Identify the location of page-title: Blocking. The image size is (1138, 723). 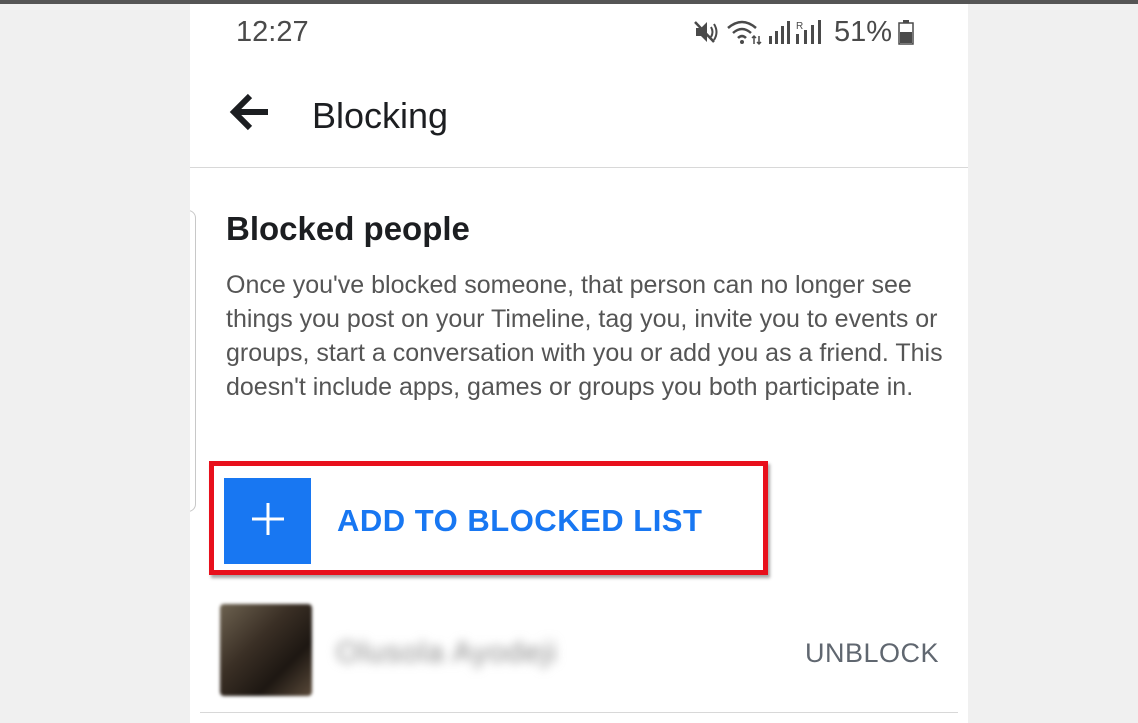
(380, 115).